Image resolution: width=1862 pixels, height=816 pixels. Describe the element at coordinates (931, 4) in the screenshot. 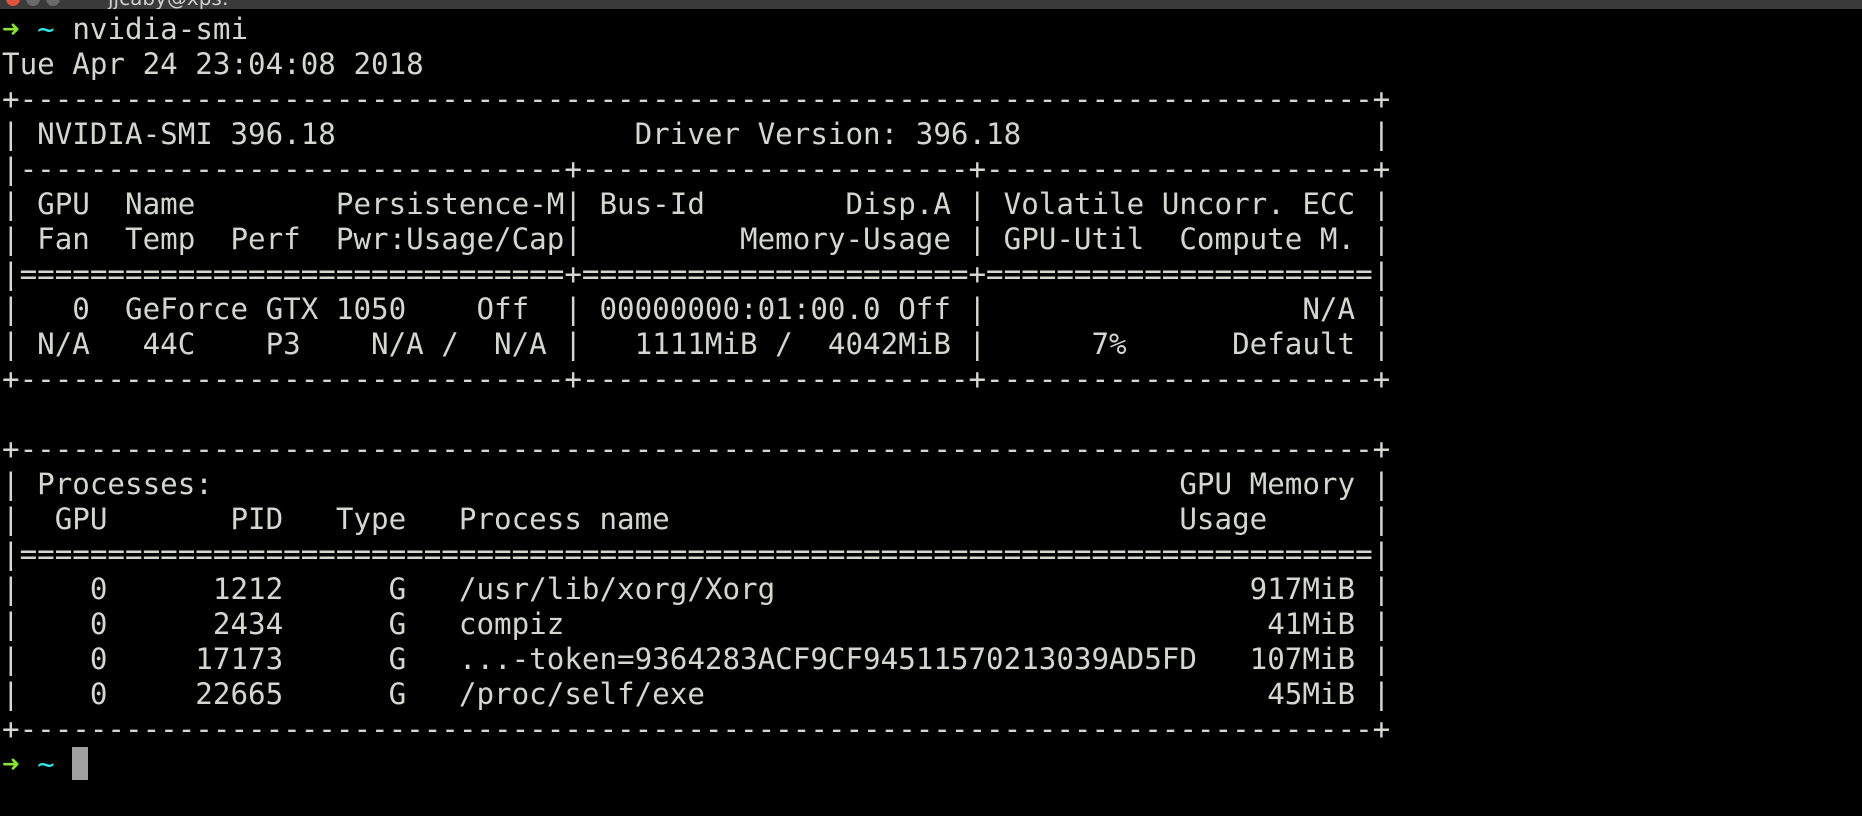

I see `window-titlebar: jjcaby@xps:~` at that location.